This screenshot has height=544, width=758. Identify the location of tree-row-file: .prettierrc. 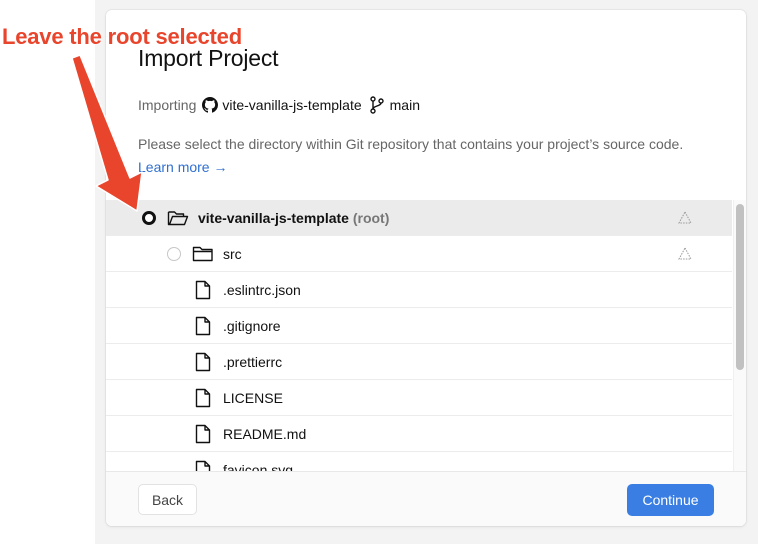
(419, 362).